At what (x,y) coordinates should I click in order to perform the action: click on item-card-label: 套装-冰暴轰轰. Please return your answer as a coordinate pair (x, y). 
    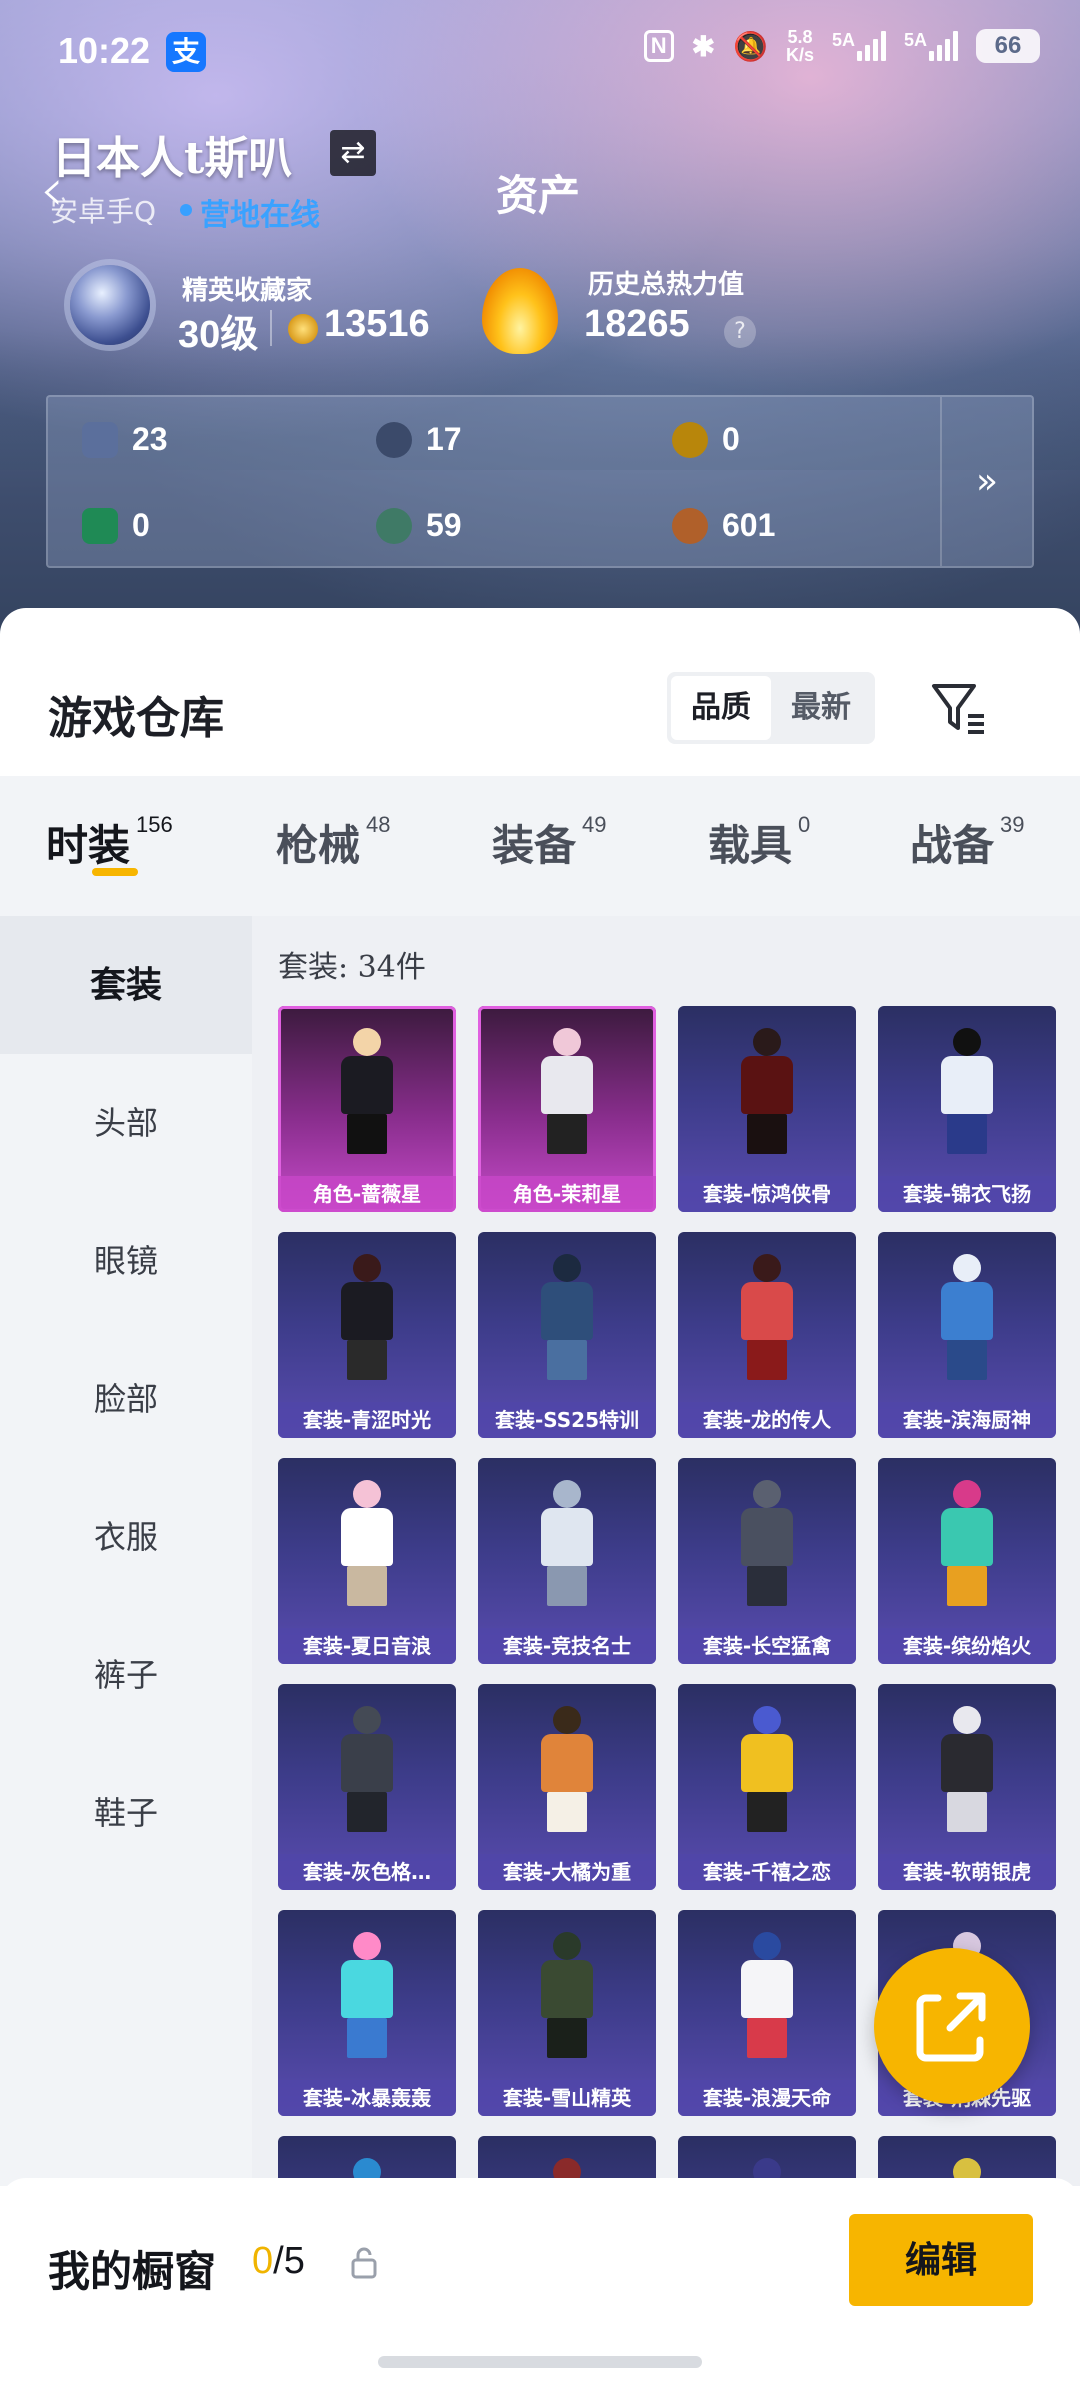
    Looking at the image, I should click on (367, 2098).